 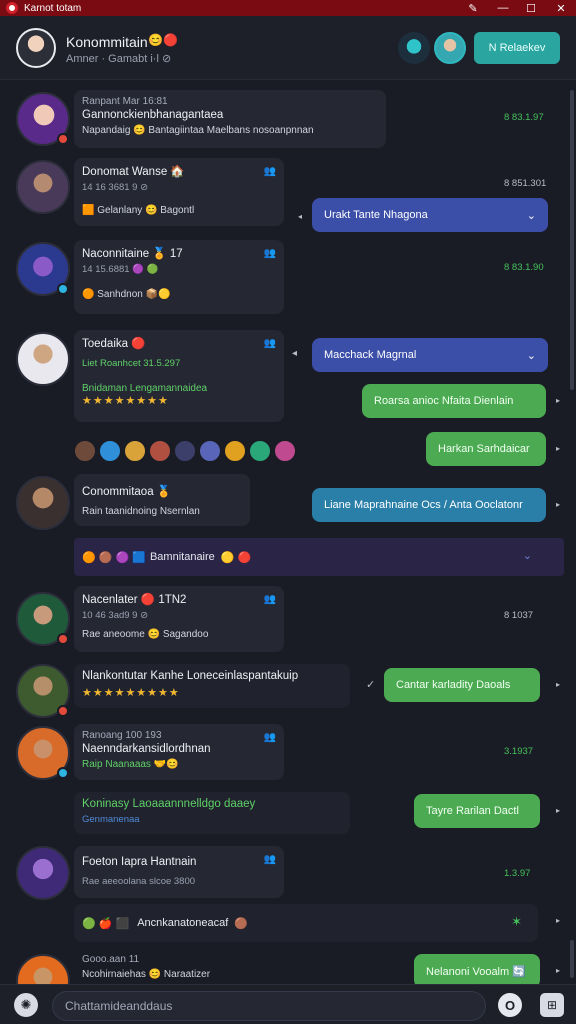 What do you see at coordinates (269, 1006) in the screenshot?
I see `message-input: Chattamideanddaus` at bounding box center [269, 1006].